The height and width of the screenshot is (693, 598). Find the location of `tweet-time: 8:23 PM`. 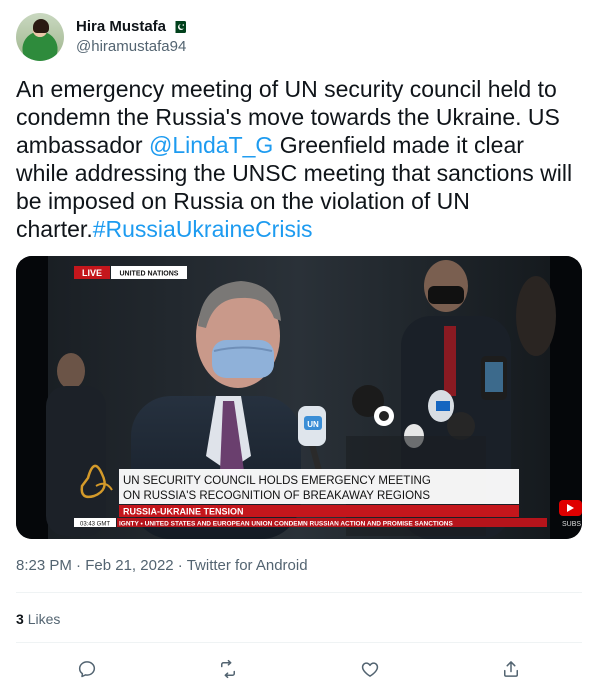

tweet-time: 8:23 PM is located at coordinates (44, 565).